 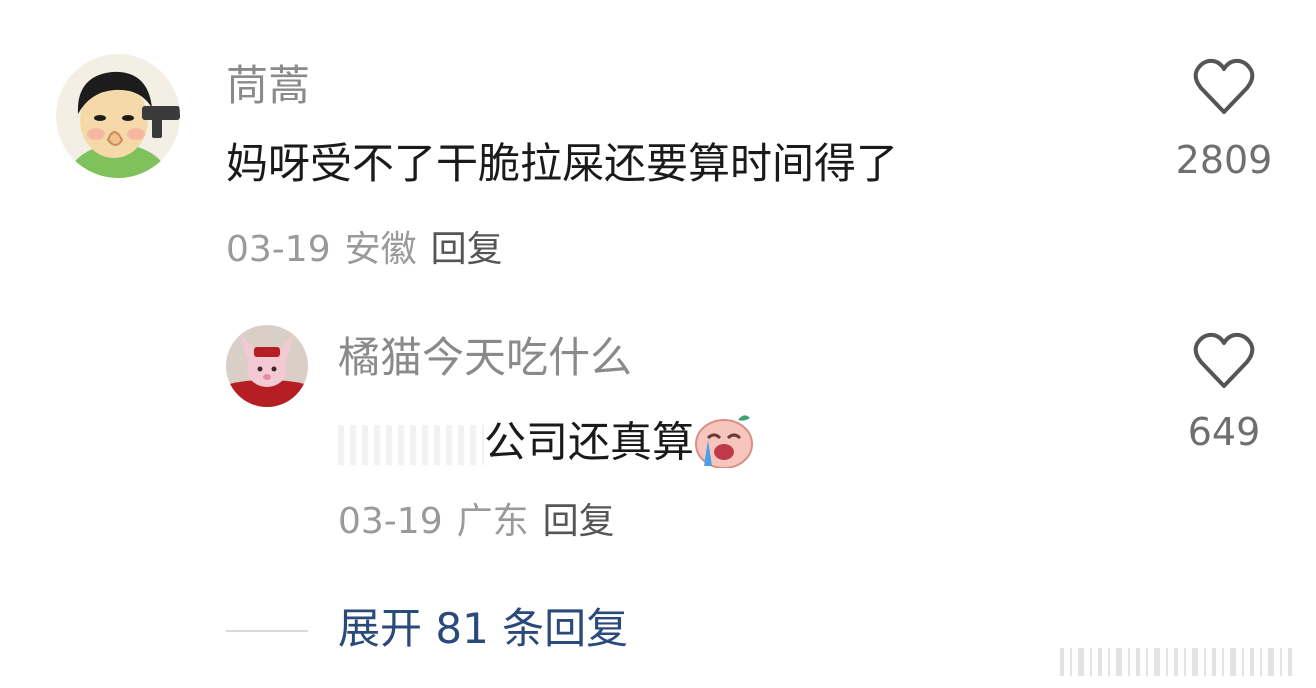 I want to click on reply-like-count: 649, so click(x=1224, y=432).